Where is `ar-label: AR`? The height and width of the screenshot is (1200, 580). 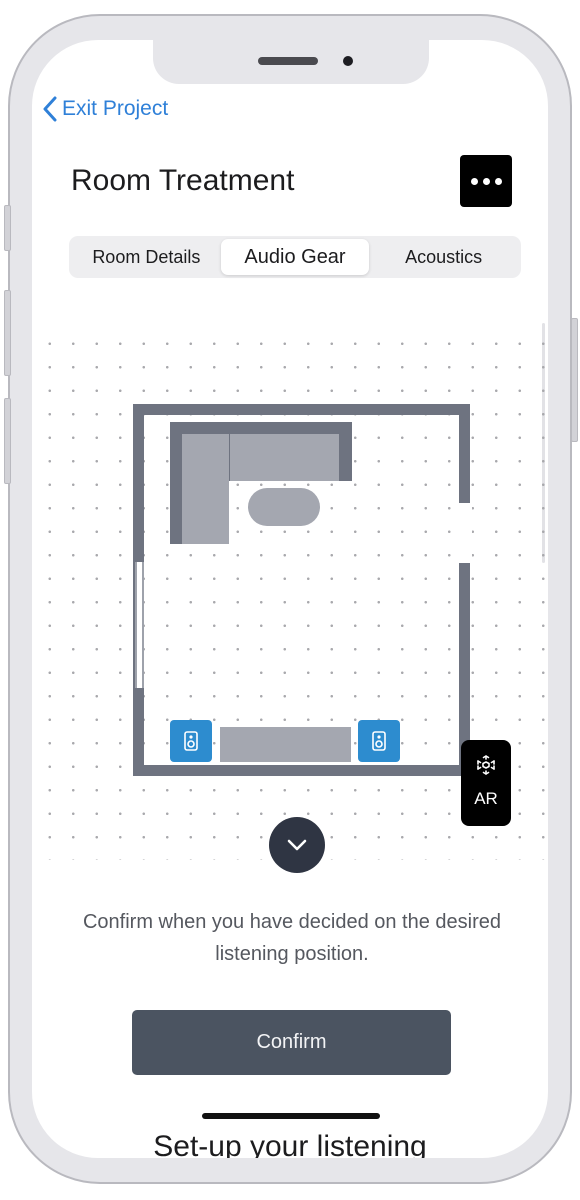
ar-label: AR is located at coordinates (486, 798).